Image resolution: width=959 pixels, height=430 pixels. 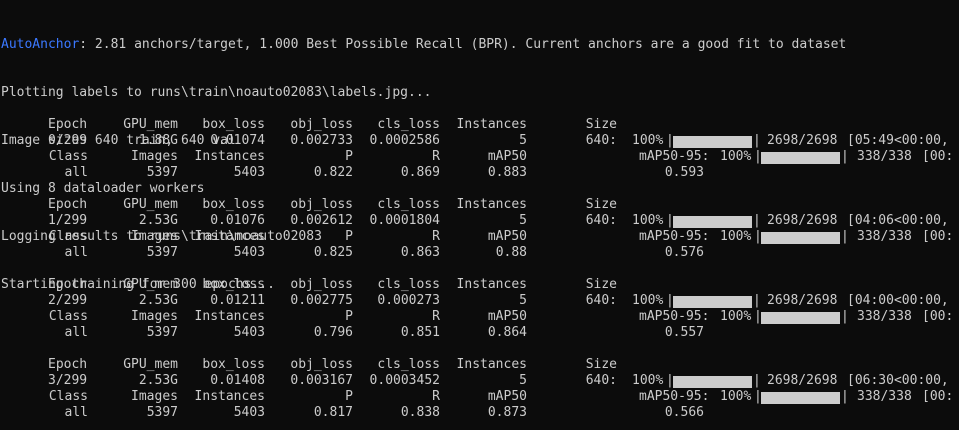 What do you see at coordinates (404, 140) in the screenshot?
I see `cls-loss-value: 0.0002586` at bounding box center [404, 140].